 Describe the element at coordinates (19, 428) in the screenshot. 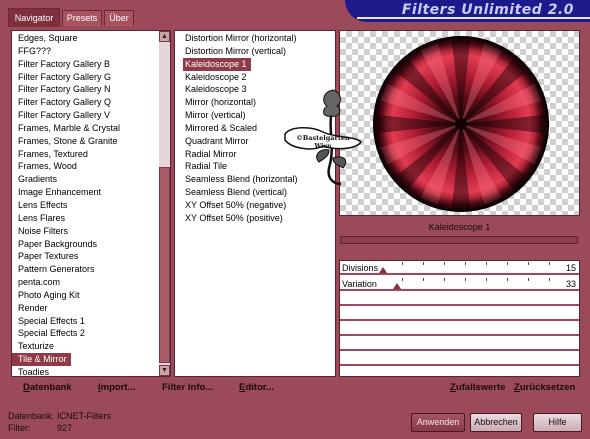

I see `filter-count-label: Filter:` at that location.